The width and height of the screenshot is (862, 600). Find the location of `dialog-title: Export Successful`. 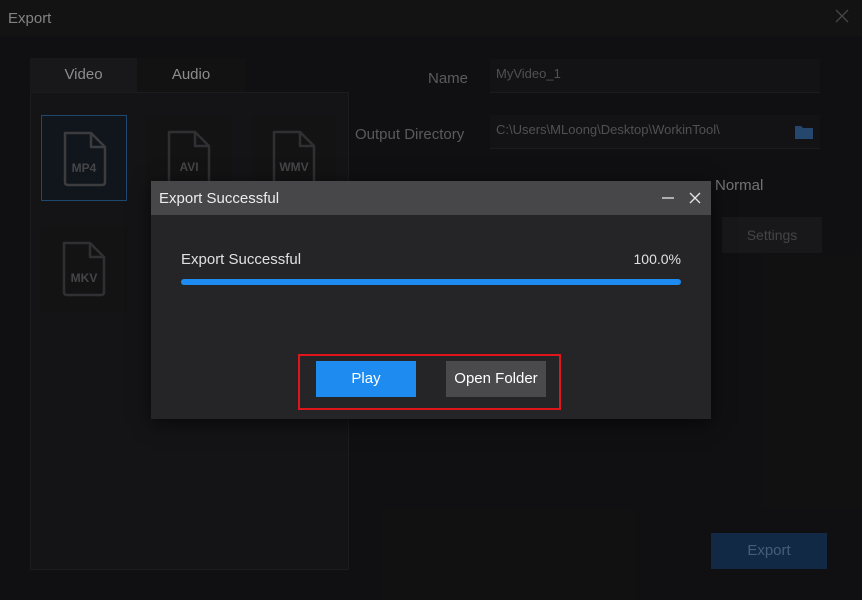

dialog-title: Export Successful is located at coordinates (219, 198).